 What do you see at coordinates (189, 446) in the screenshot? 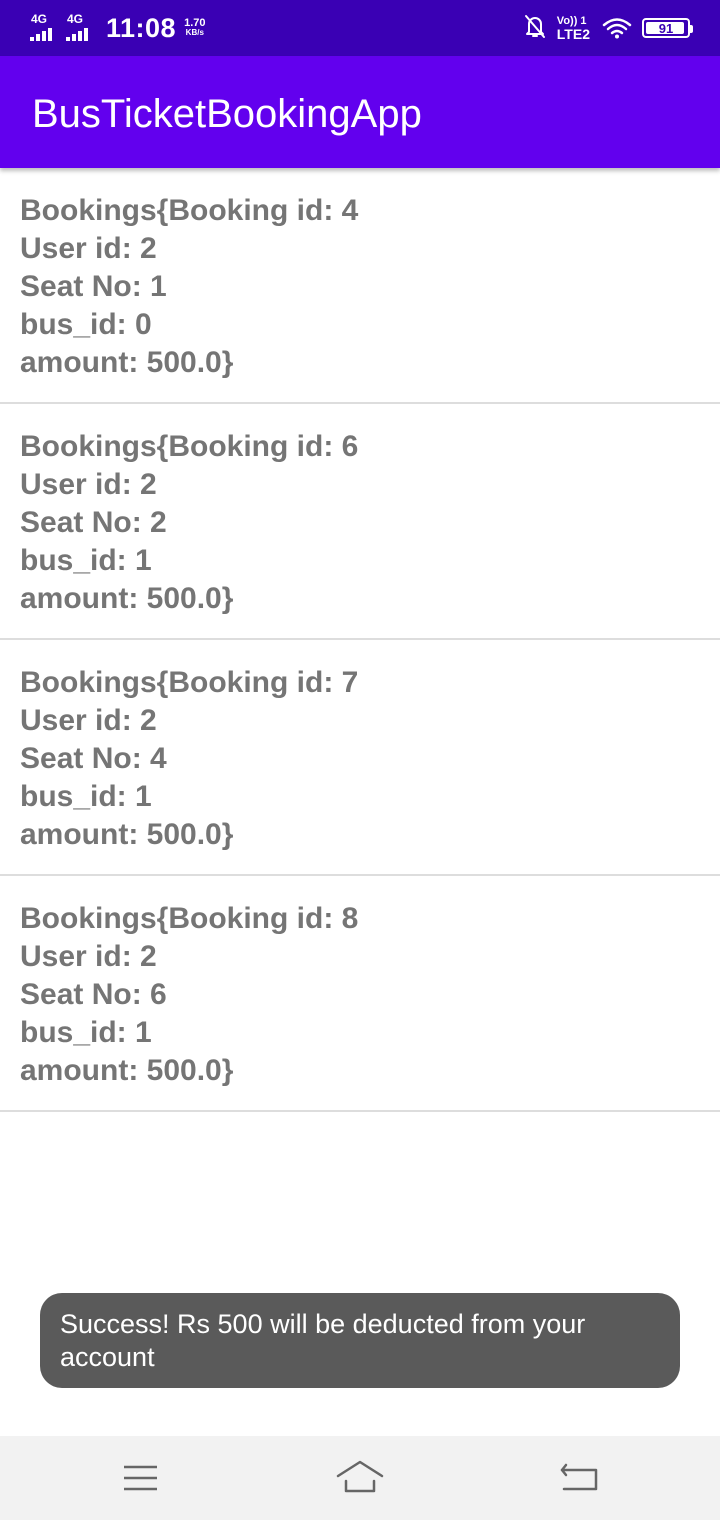
I see `booking-id-line: Bookings{Booking id: 6` at bounding box center [189, 446].